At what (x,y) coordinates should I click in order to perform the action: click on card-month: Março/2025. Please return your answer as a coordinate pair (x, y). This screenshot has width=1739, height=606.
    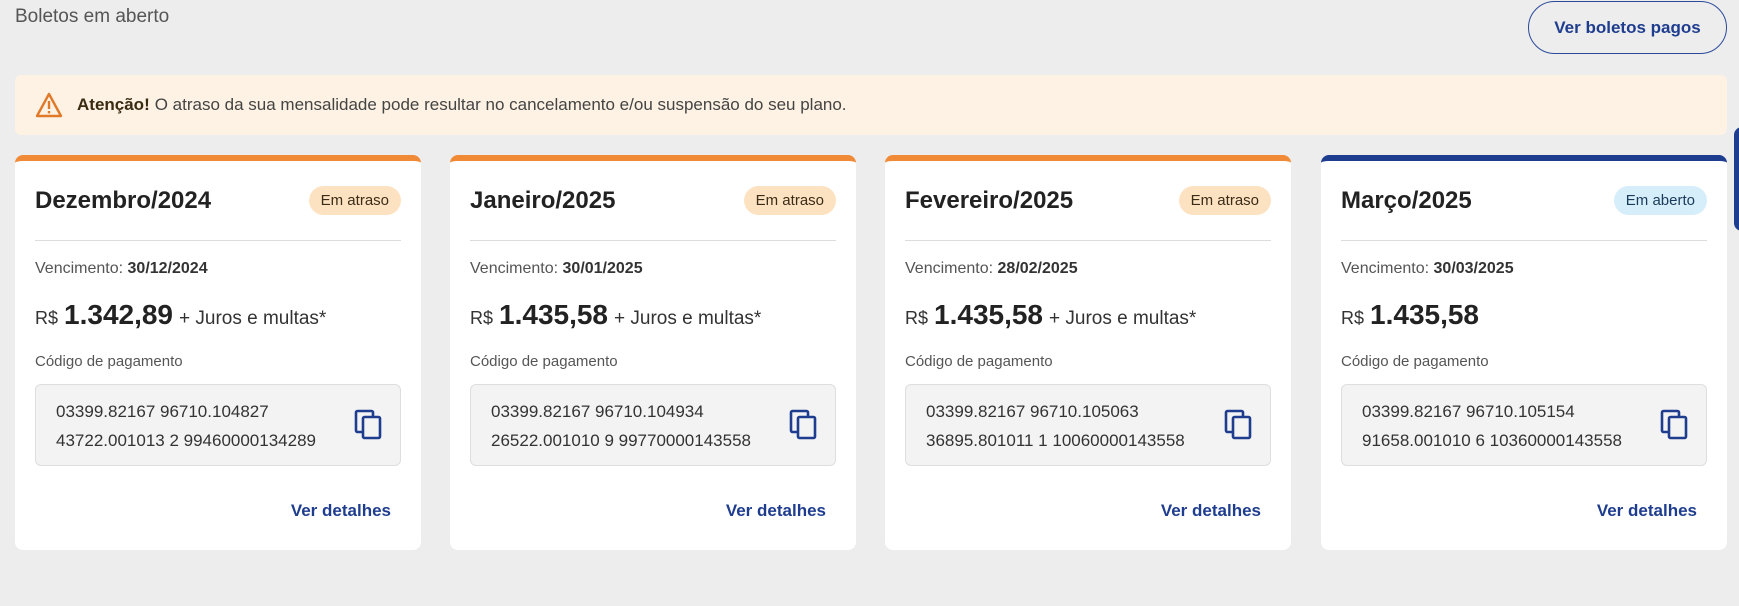
    Looking at the image, I should click on (1406, 200).